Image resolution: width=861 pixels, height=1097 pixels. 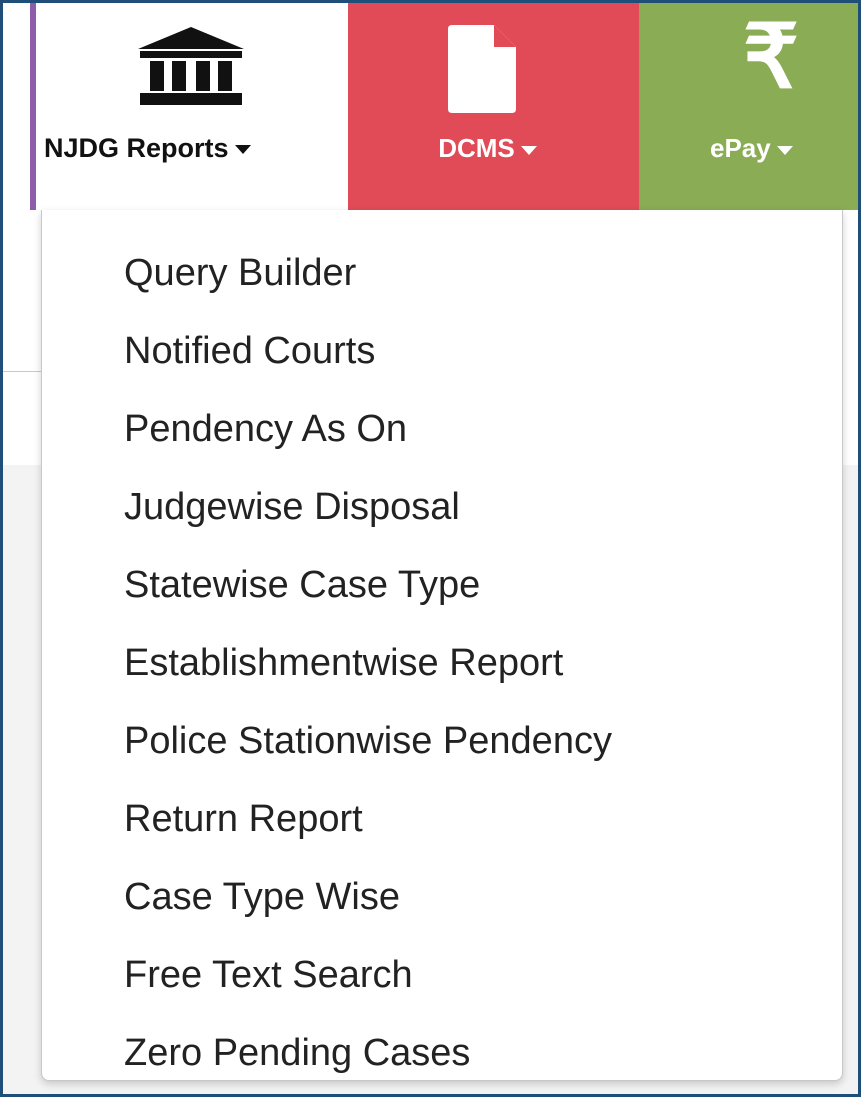 What do you see at coordinates (442, 817) in the screenshot?
I see `menu-item-return-report: Return Report` at bounding box center [442, 817].